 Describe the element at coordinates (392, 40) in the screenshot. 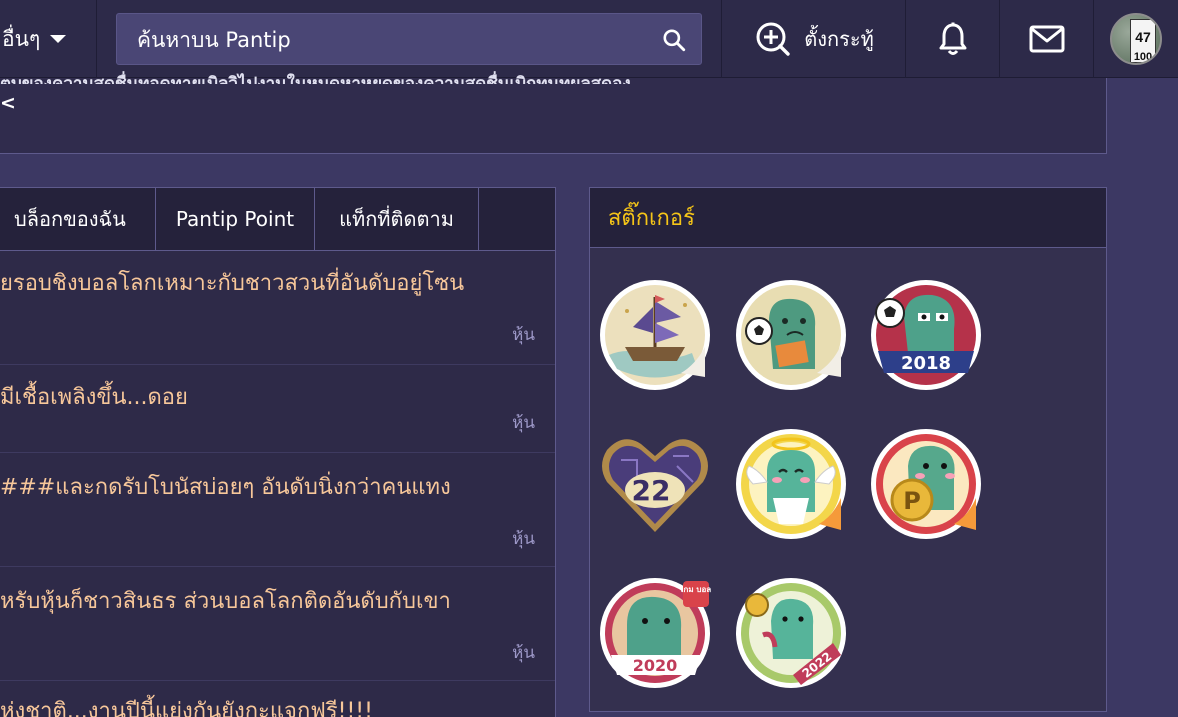

I see `search-input` at that location.